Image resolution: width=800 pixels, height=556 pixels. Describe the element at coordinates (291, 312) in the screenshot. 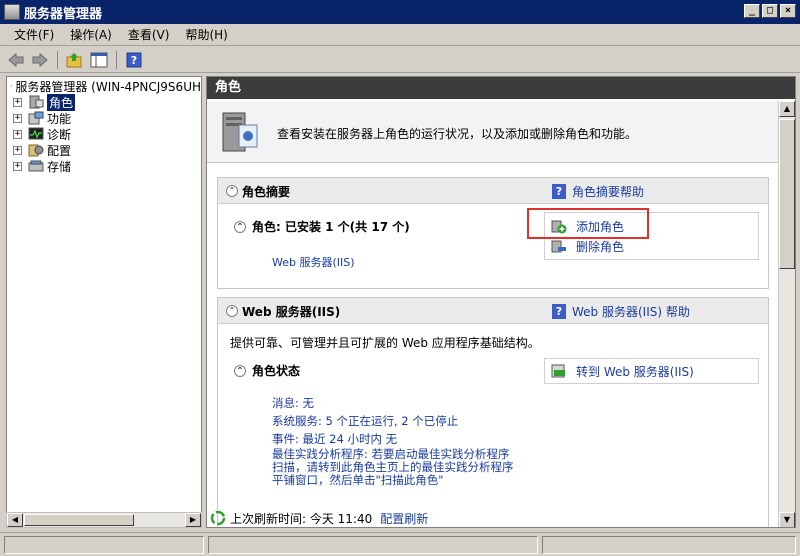

I see `section-title: Web 服务器(IIS)` at that location.